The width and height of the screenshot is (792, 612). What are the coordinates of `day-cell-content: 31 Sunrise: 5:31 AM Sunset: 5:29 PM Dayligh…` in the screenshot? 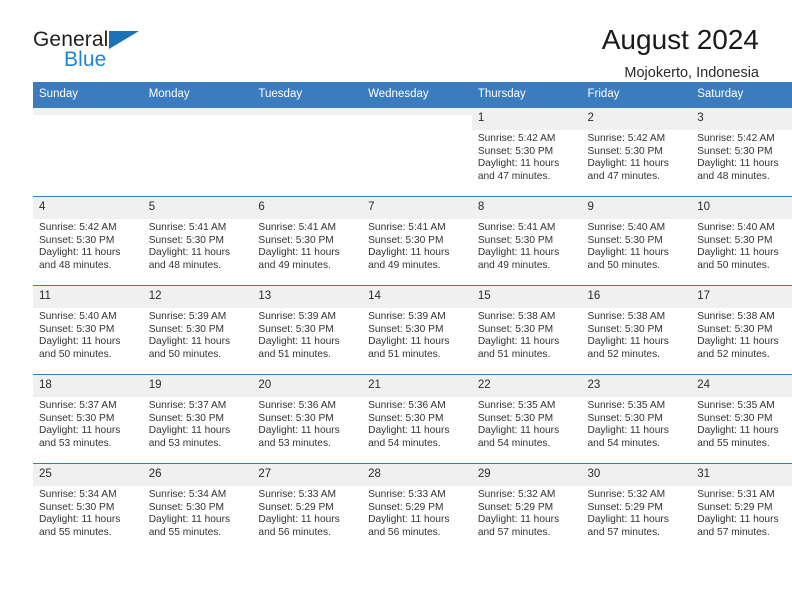 It's located at (741, 508).